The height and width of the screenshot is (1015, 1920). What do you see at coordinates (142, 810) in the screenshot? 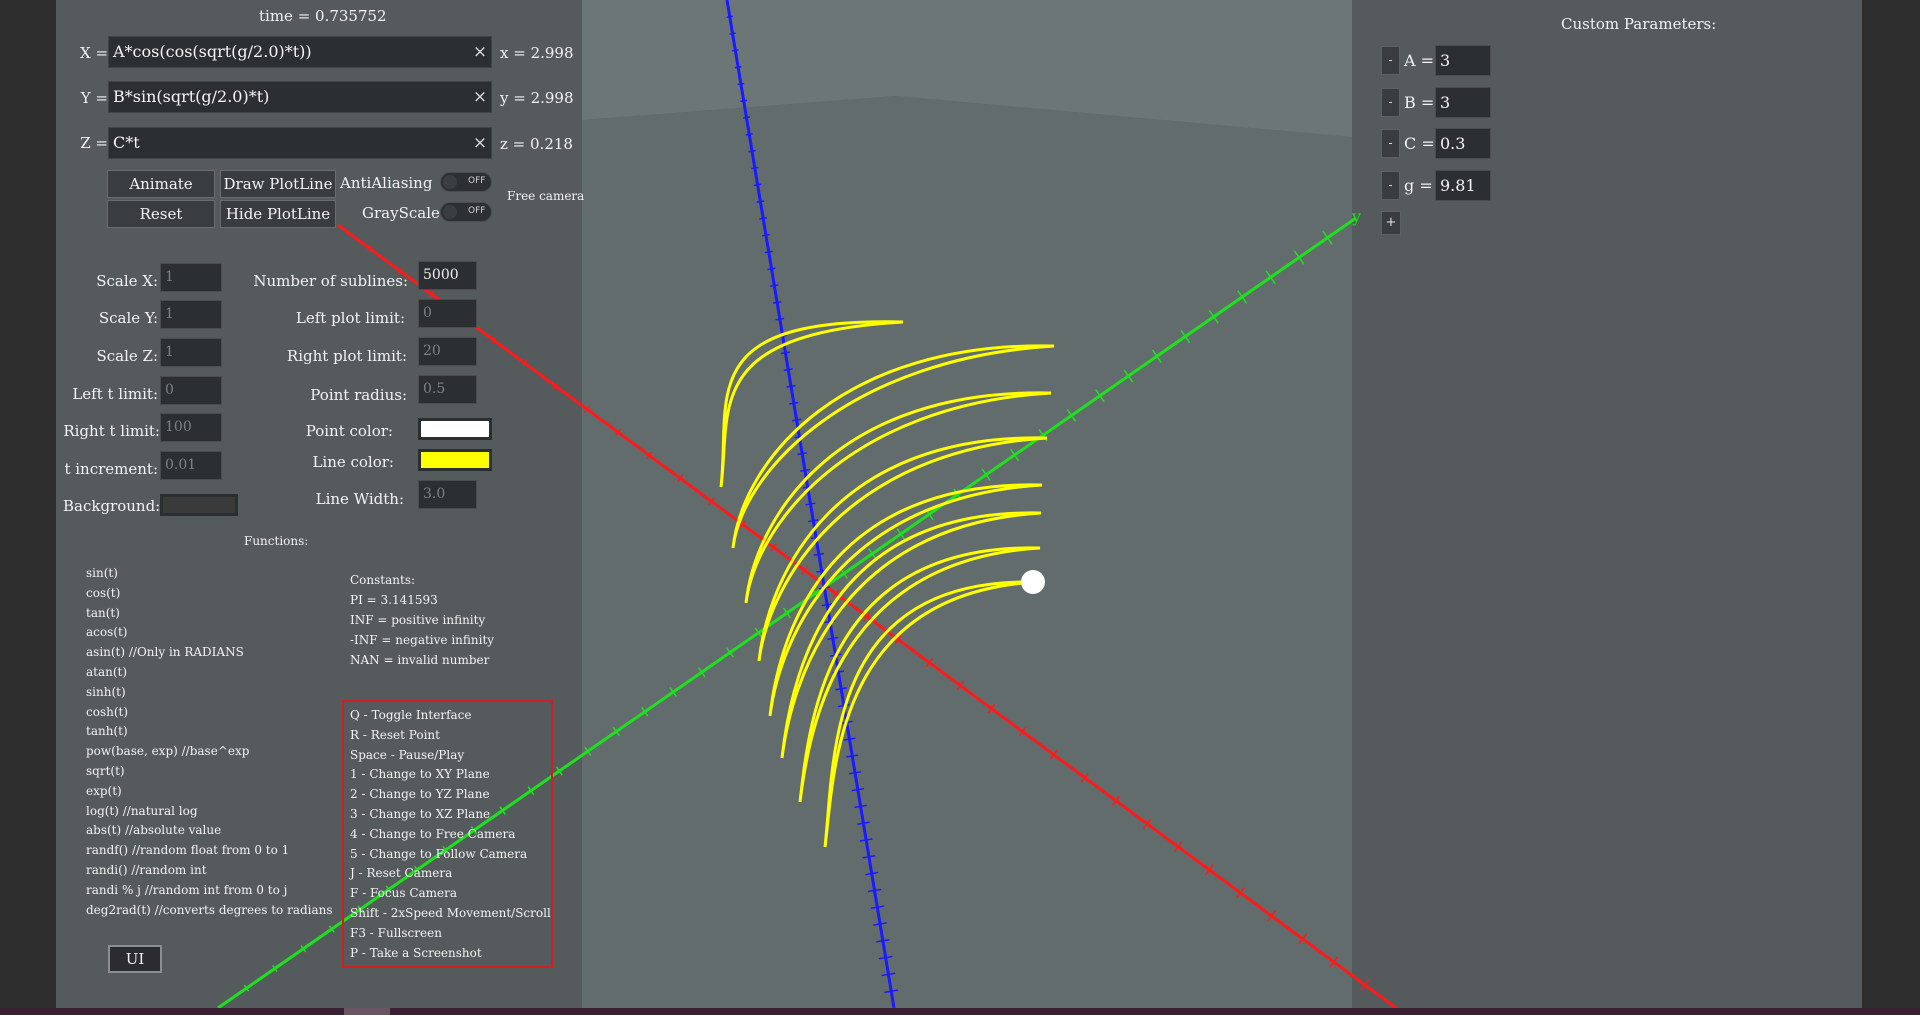
I see `function-item: log(t) //natural log` at bounding box center [142, 810].